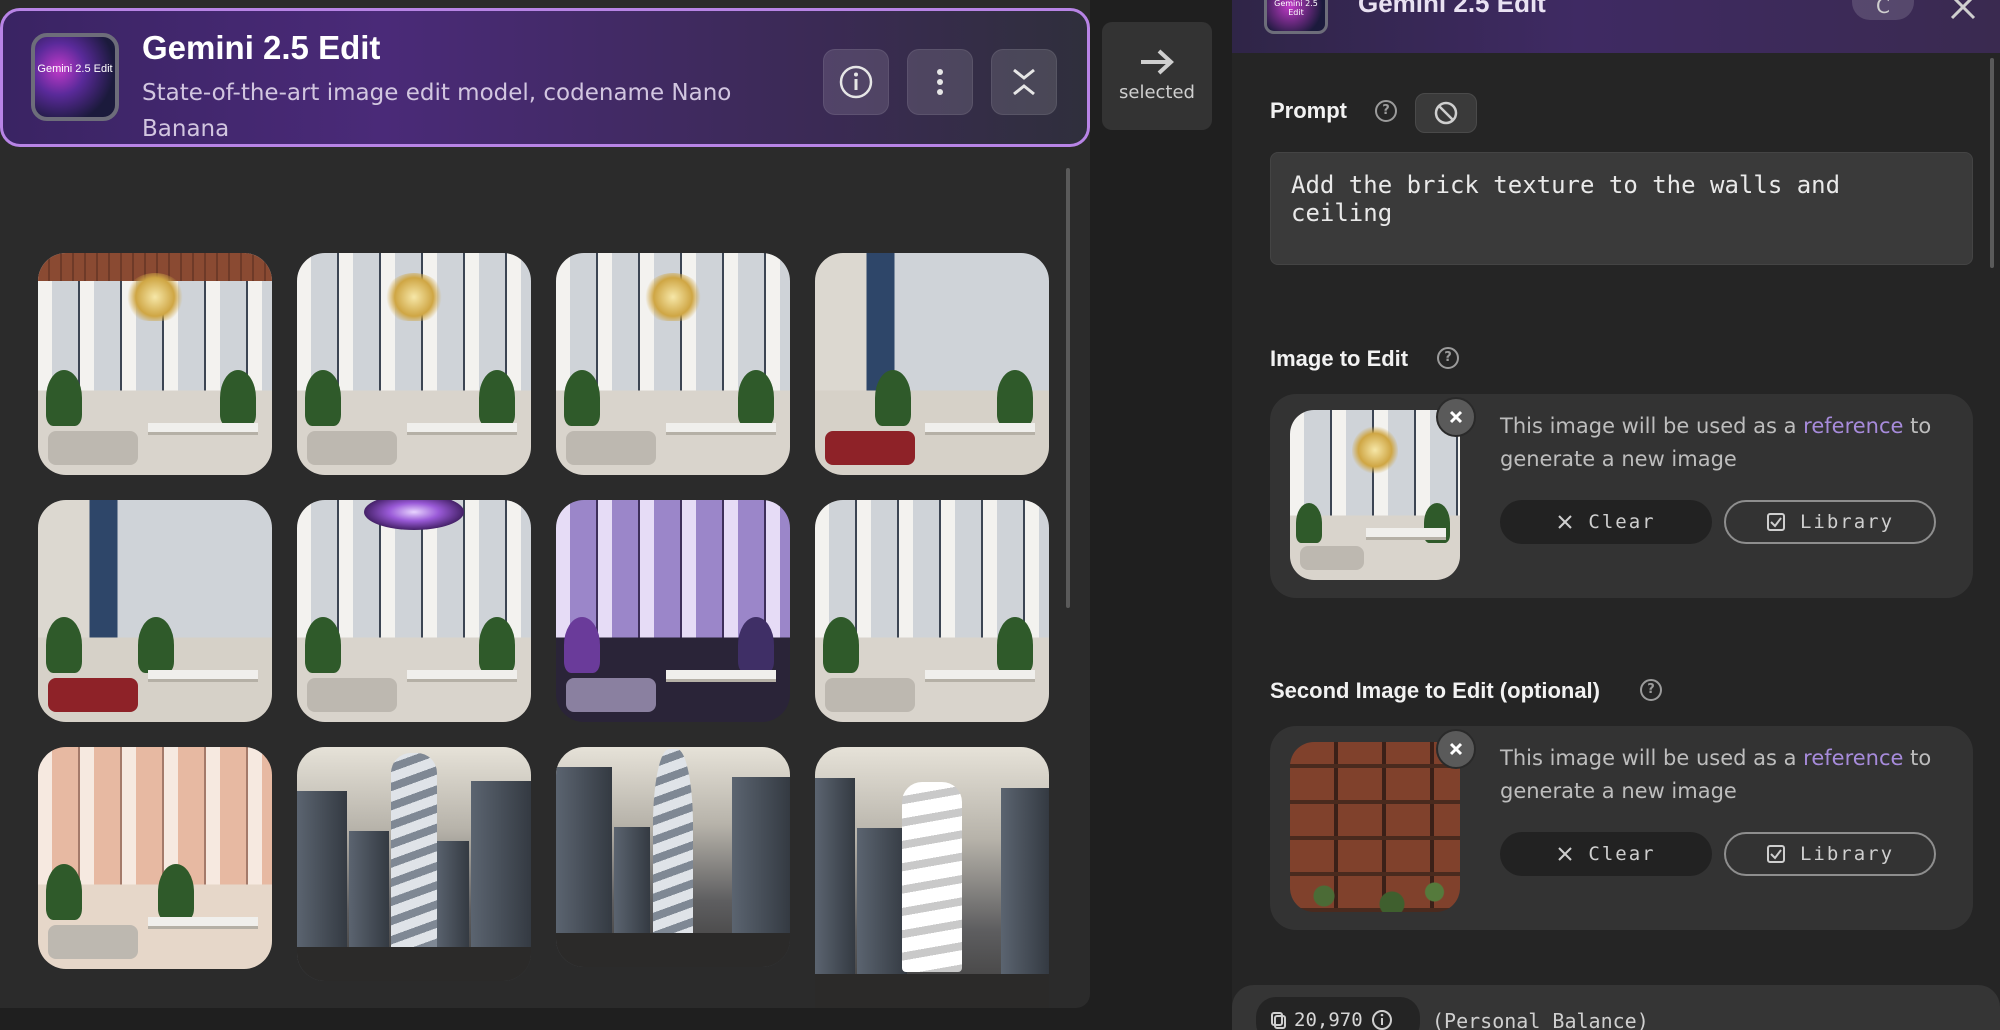  What do you see at coordinates (1157, 76) in the screenshot?
I see `selected-tab: selected` at bounding box center [1157, 76].